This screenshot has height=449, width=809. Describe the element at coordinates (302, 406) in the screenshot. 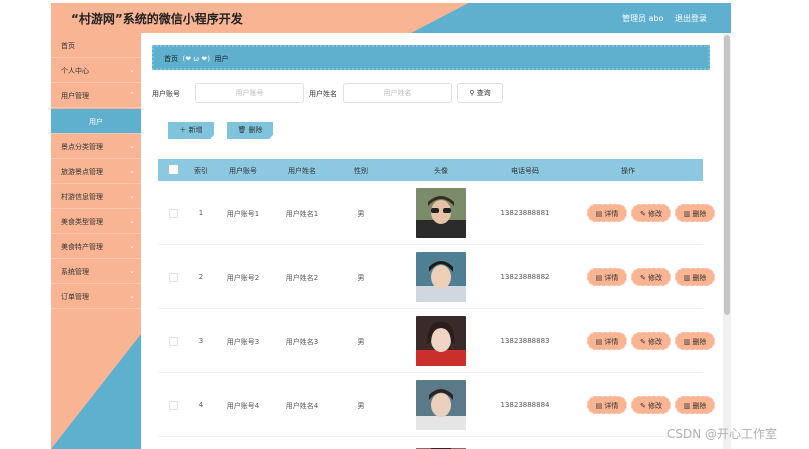

I see `row-name: 用户姓名4` at that location.